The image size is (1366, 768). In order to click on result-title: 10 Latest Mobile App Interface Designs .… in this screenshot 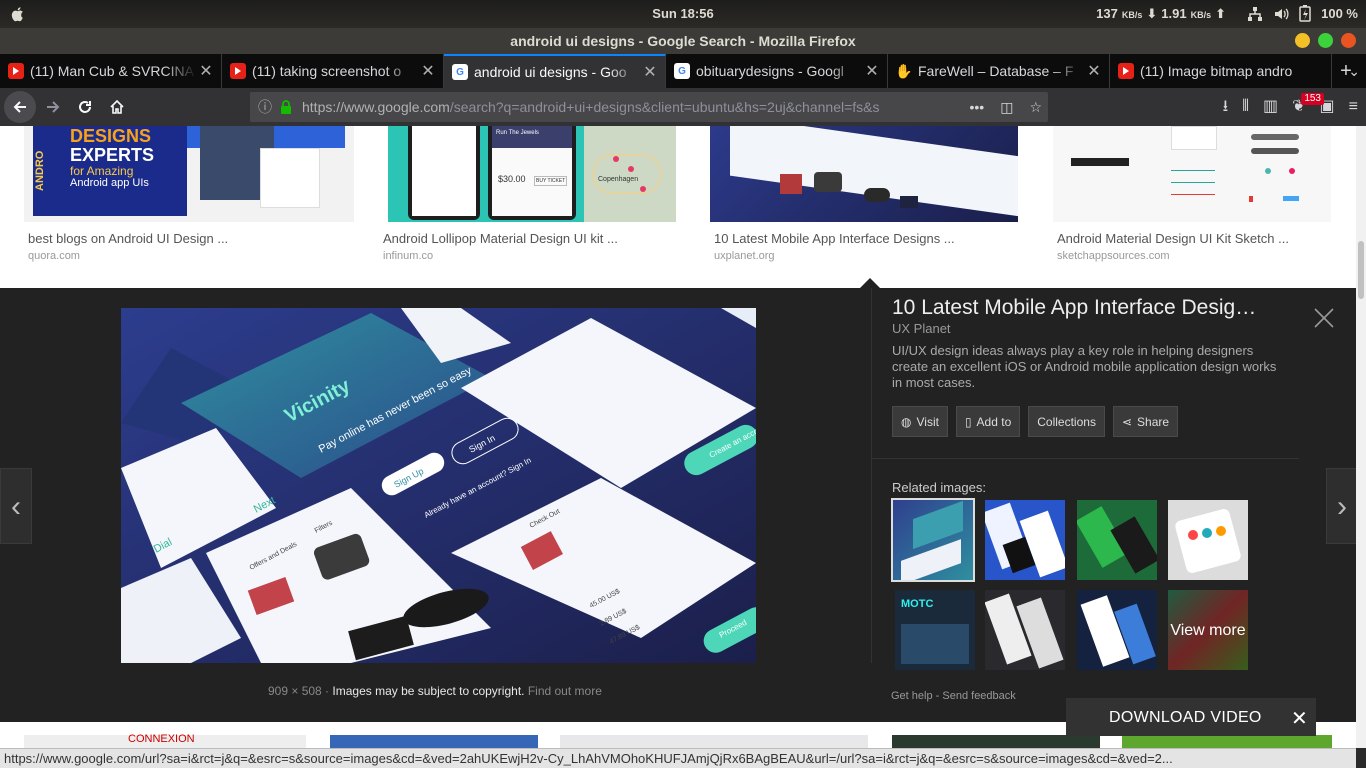, I will do `click(834, 238)`.